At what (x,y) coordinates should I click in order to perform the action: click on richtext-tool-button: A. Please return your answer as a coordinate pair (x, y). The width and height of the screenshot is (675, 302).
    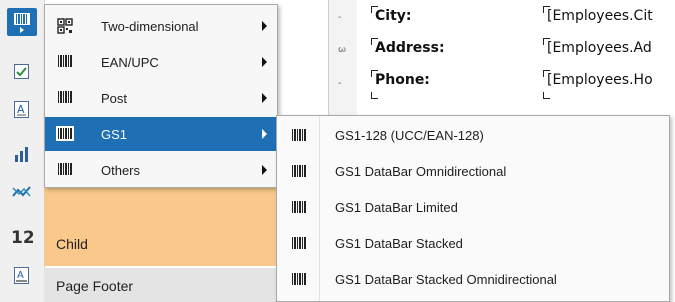
    Looking at the image, I should click on (22, 110).